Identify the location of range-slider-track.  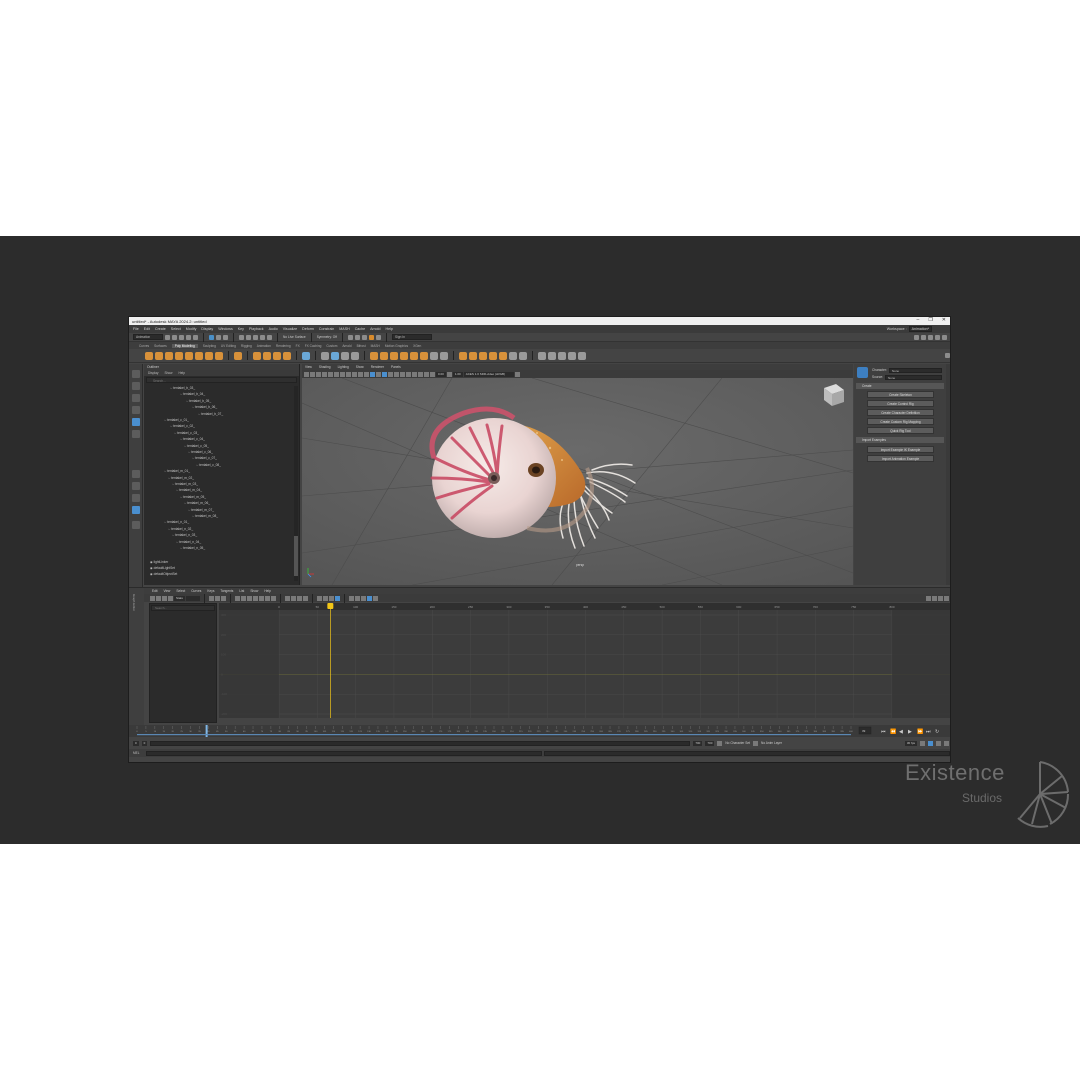
(420, 743).